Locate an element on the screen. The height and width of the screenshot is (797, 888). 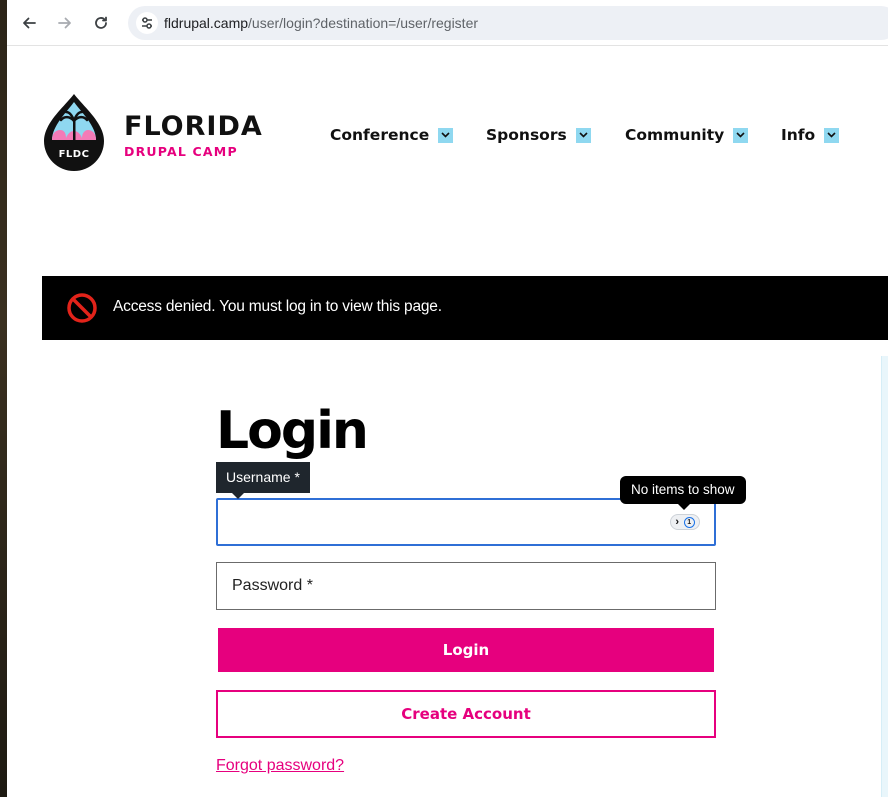
nav-item-label: Community is located at coordinates (675, 135).